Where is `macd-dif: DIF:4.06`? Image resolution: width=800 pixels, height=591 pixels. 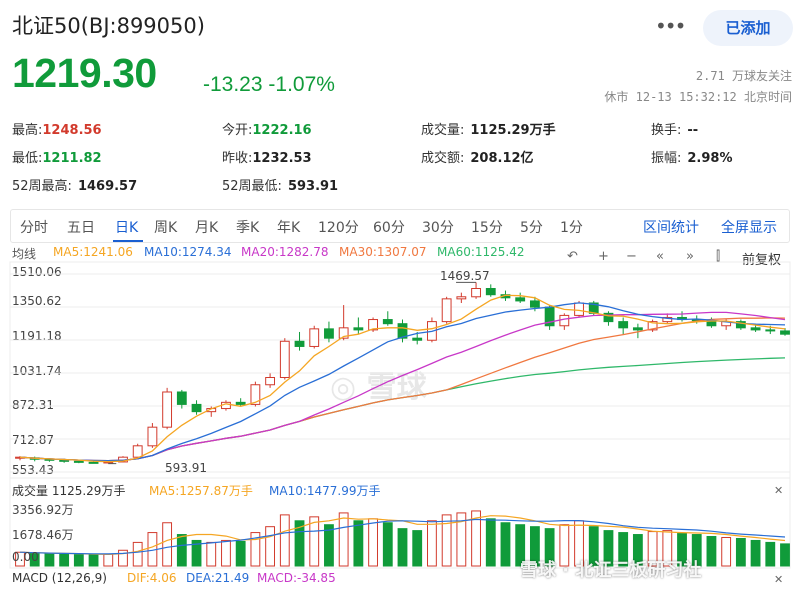 macd-dif: DIF:4.06 is located at coordinates (152, 578).